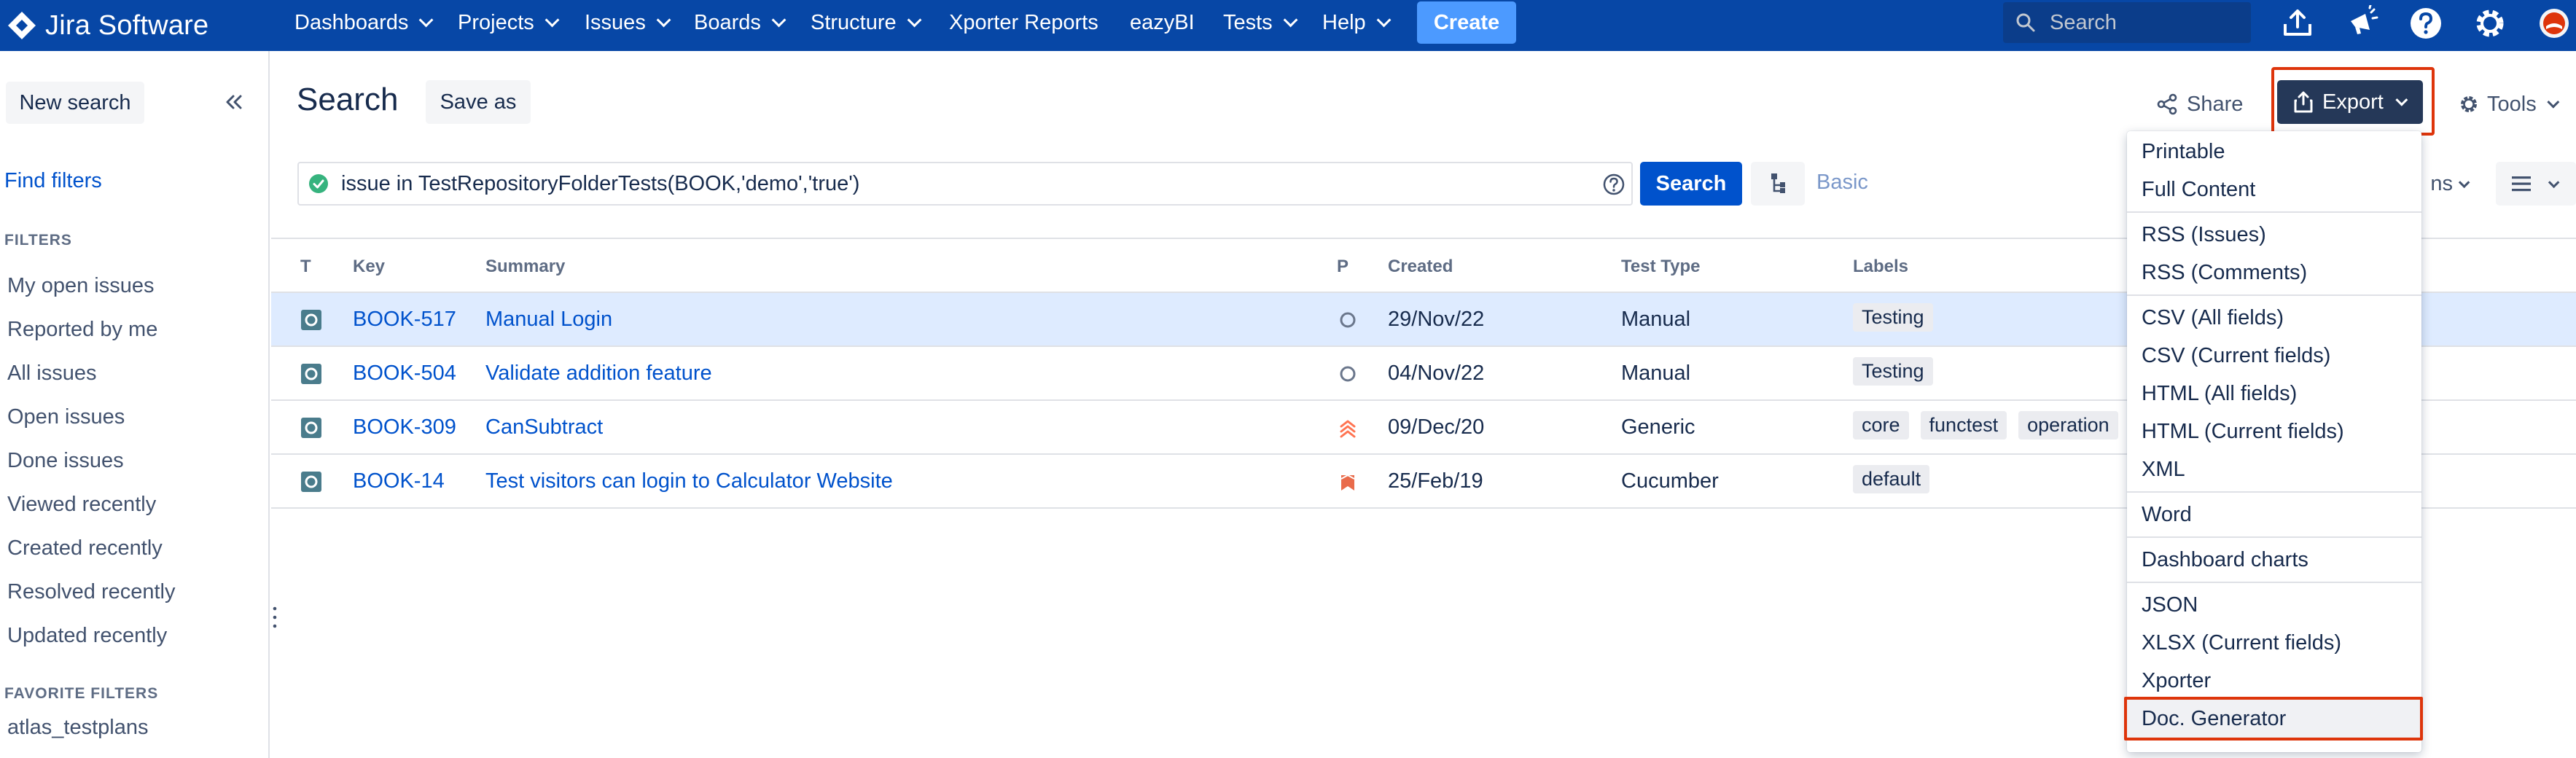 The height and width of the screenshot is (758, 2576). I want to click on nav-structure: Structure, so click(866, 22).